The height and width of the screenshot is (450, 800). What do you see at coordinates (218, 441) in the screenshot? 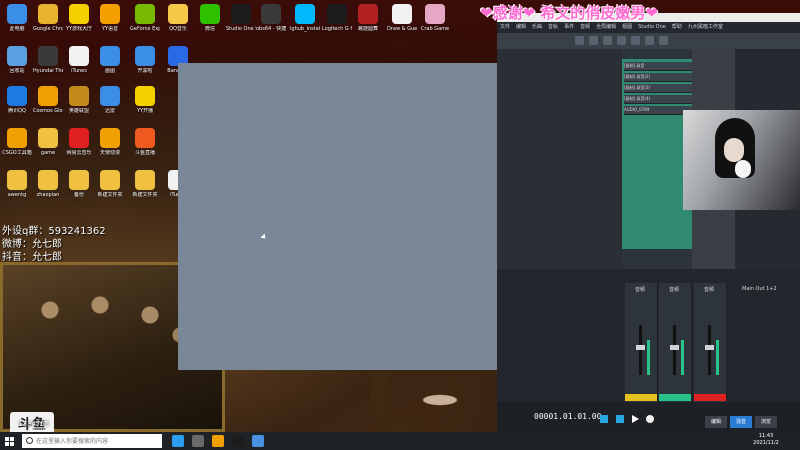
I see `taskbar-folder-icon` at bounding box center [218, 441].